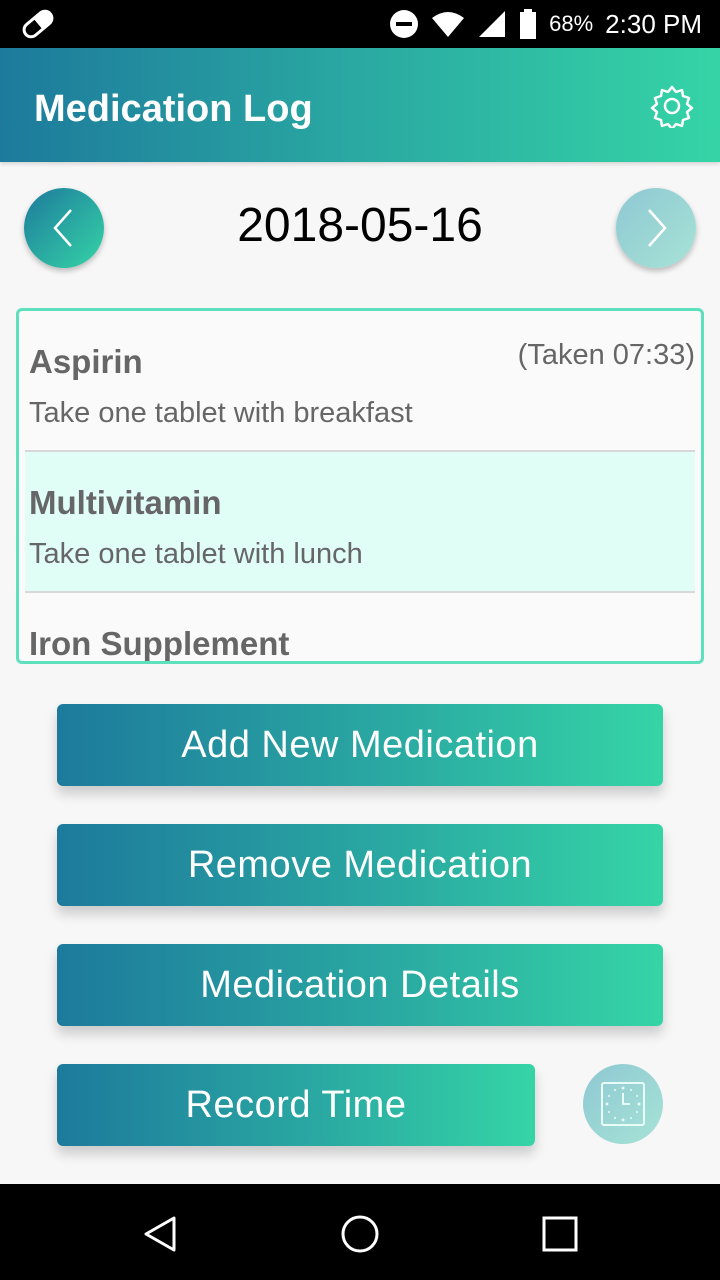 The width and height of the screenshot is (720, 1280). I want to click on status-bar: 68% 2:30 PM, so click(360, 24).